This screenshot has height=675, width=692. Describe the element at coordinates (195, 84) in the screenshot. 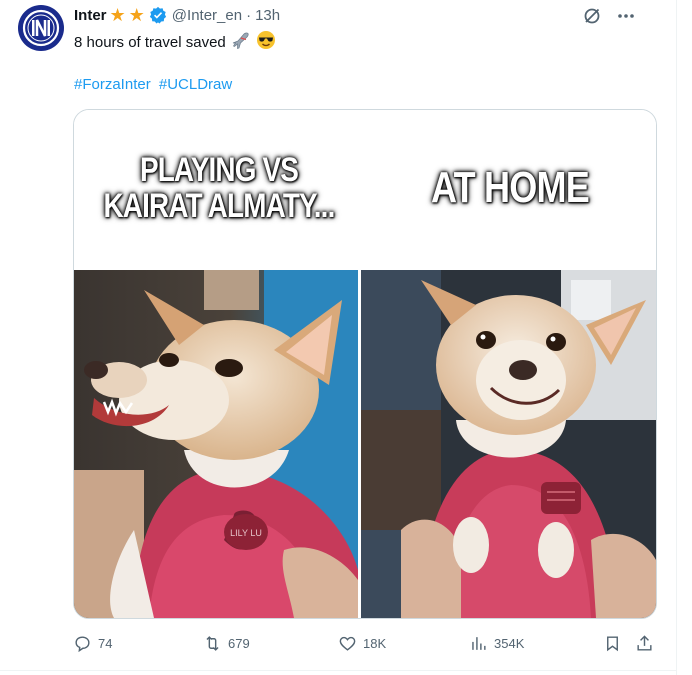

I see `hashtag-link: #UCLDraw` at that location.